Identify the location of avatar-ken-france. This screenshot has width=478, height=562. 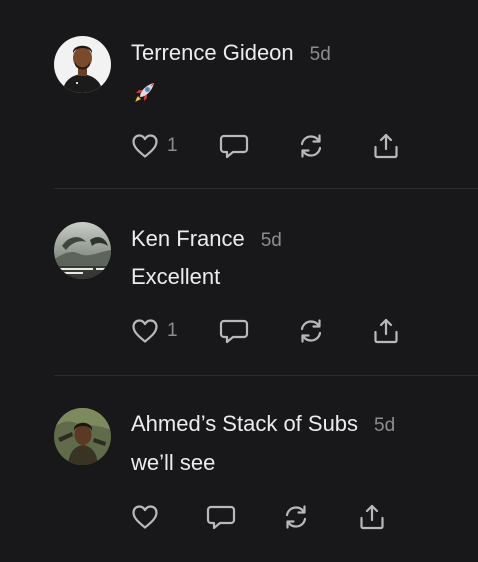
(82, 250).